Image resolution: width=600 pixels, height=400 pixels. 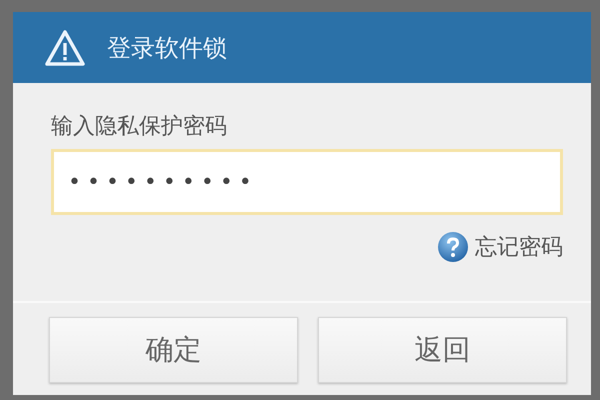 I want to click on help-icon, so click(x=453, y=247).